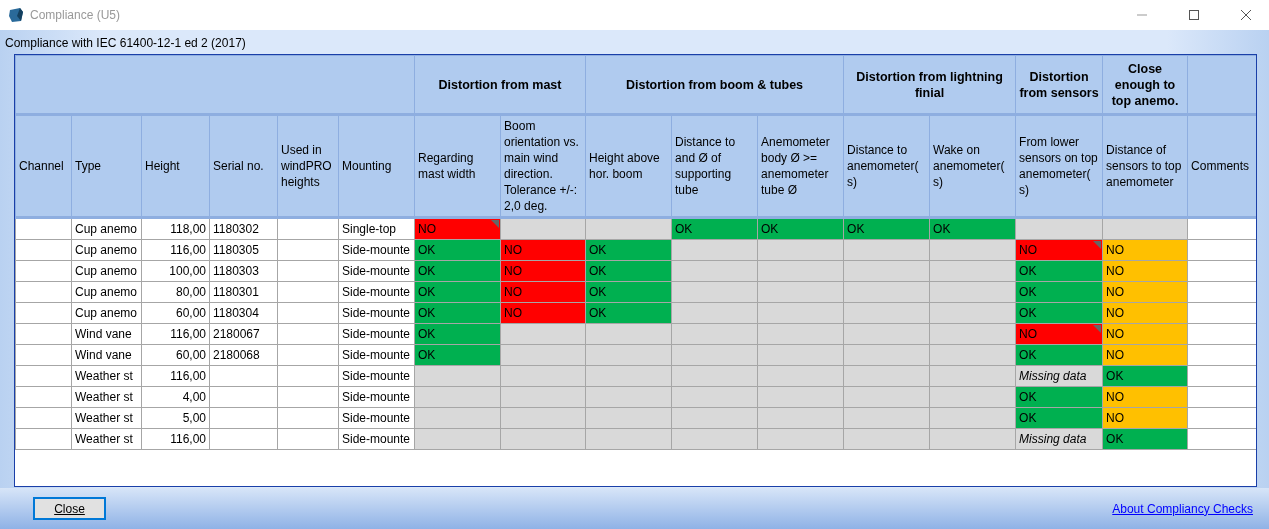 This screenshot has width=1269, height=529. What do you see at coordinates (76, 15) in the screenshot?
I see `window-title: Compliance (U5)` at bounding box center [76, 15].